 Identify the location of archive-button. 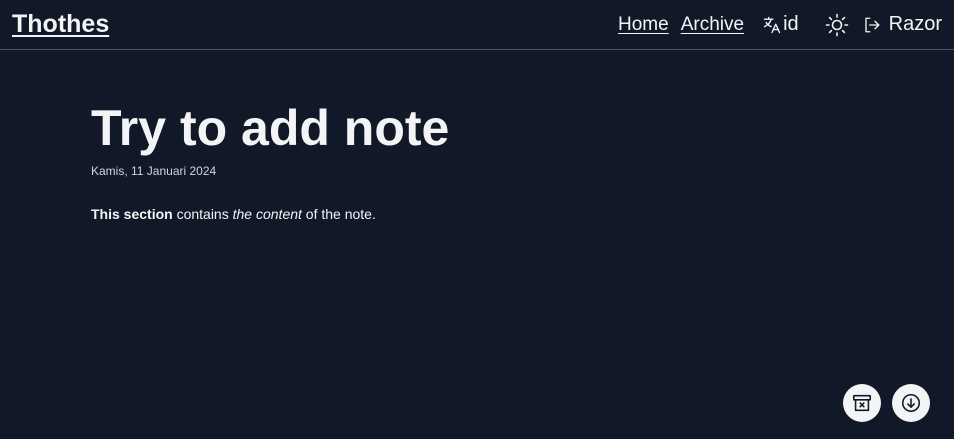
(862, 403).